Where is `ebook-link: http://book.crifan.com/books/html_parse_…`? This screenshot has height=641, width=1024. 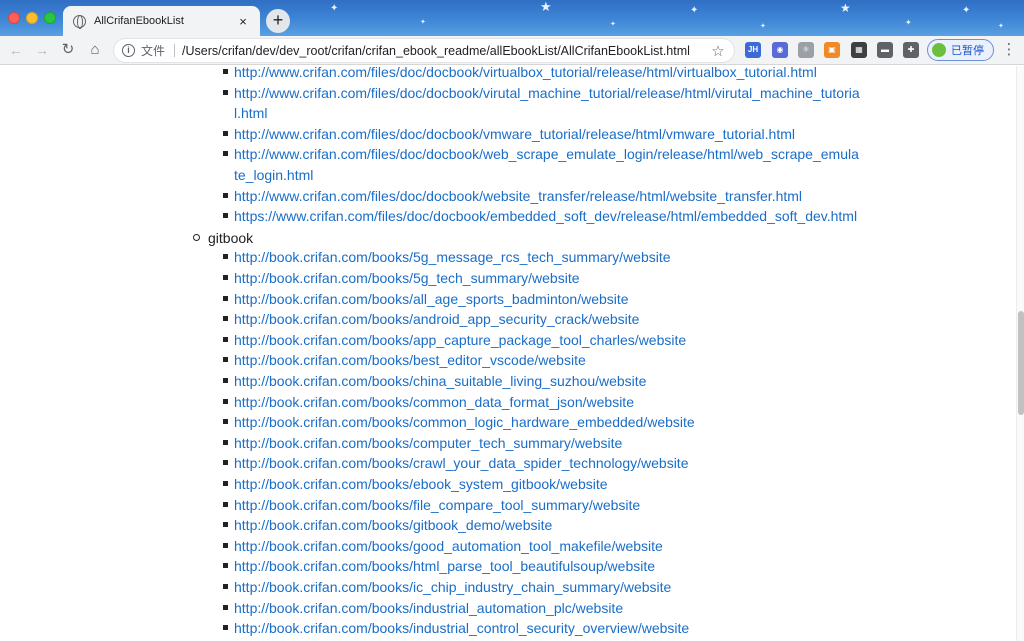
ebook-link: http://book.crifan.com/books/html_parse_… is located at coordinates (444, 566).